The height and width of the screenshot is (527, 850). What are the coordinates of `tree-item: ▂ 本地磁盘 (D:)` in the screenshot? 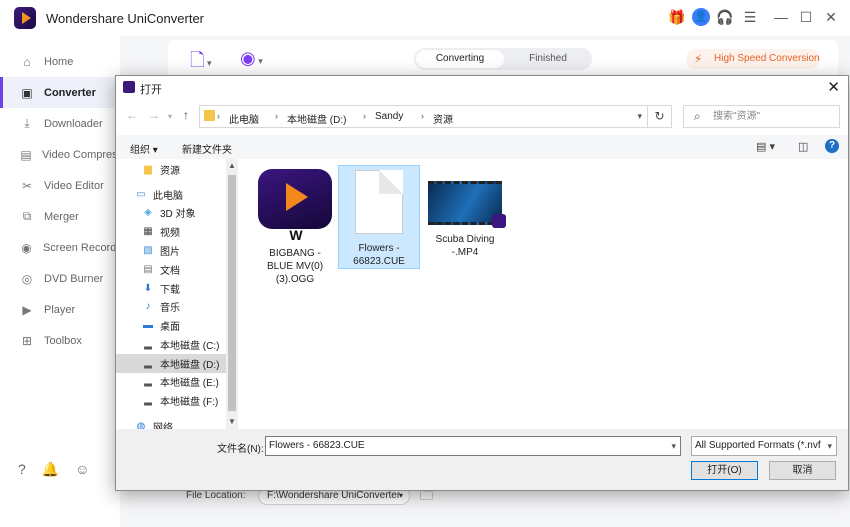 It's located at (171, 363).